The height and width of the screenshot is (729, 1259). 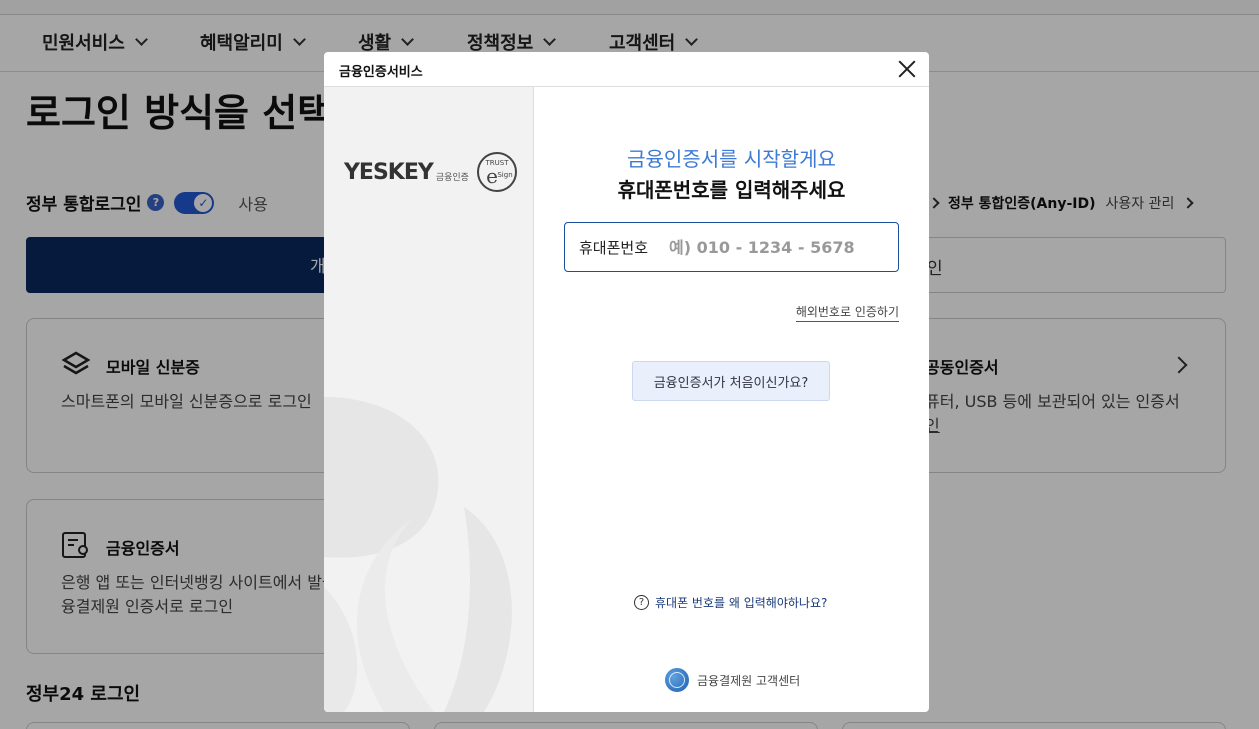 I want to click on overseas-number-link: 해외번호로 인증하기, so click(x=847, y=312).